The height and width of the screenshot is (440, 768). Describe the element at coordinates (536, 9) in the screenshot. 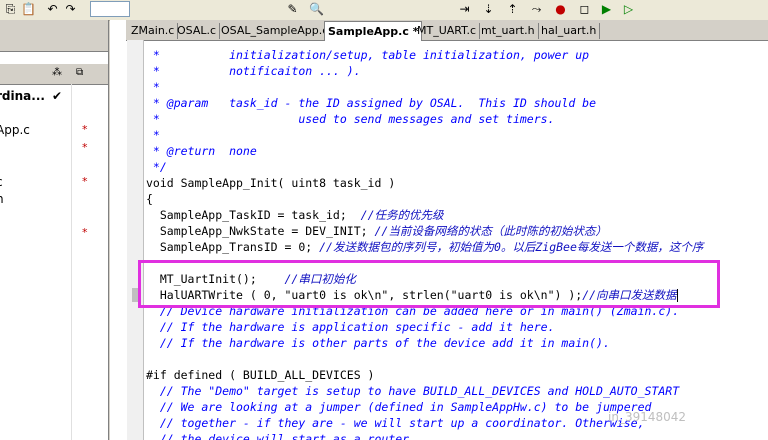

I see `run-to-icon: ⤳` at that location.